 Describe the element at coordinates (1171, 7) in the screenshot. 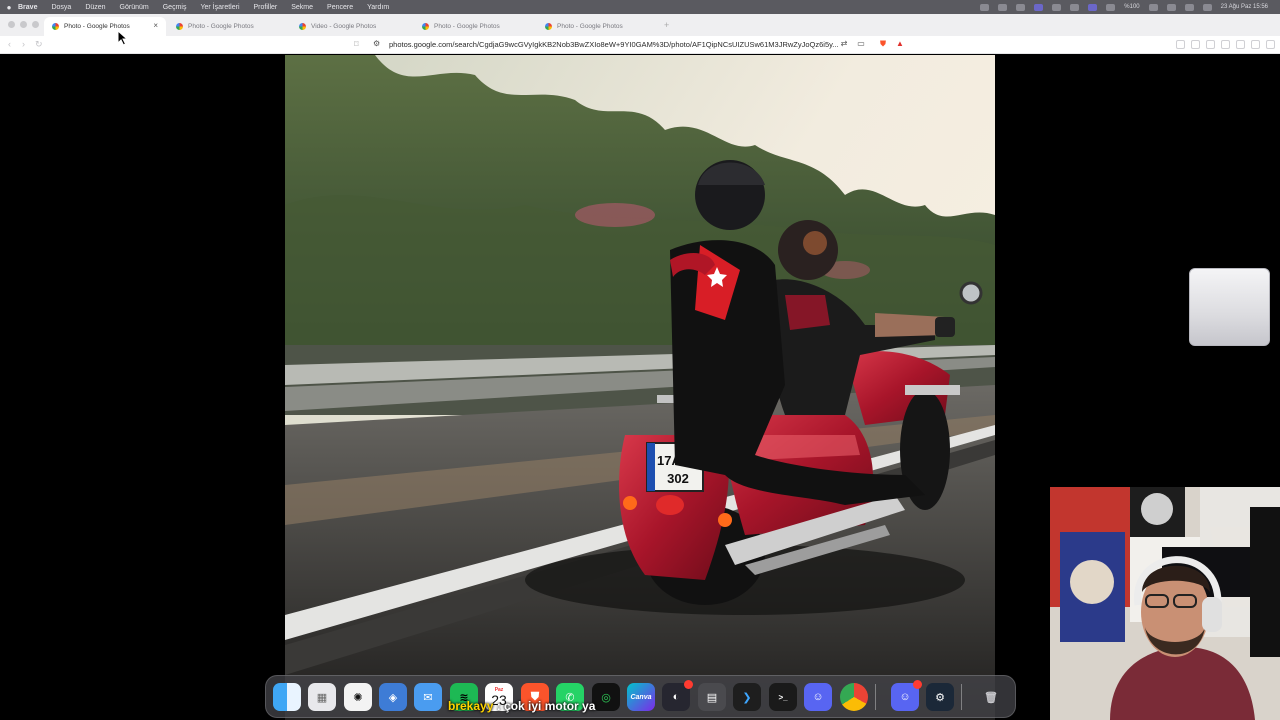

I see `wifi-icon` at that location.